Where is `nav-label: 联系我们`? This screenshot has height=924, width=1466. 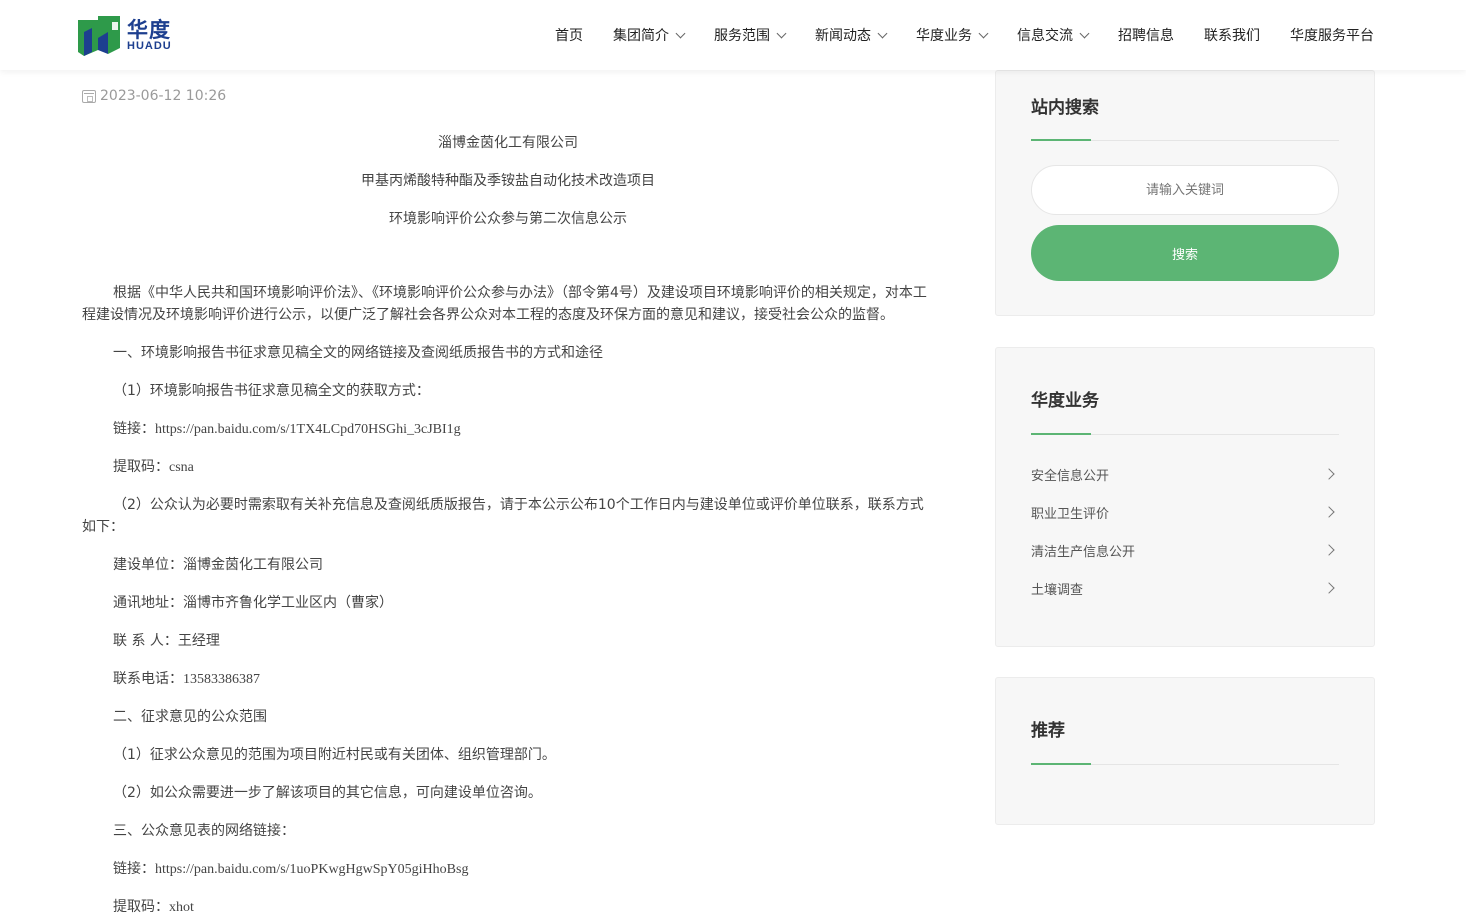 nav-label: 联系我们 is located at coordinates (1232, 36).